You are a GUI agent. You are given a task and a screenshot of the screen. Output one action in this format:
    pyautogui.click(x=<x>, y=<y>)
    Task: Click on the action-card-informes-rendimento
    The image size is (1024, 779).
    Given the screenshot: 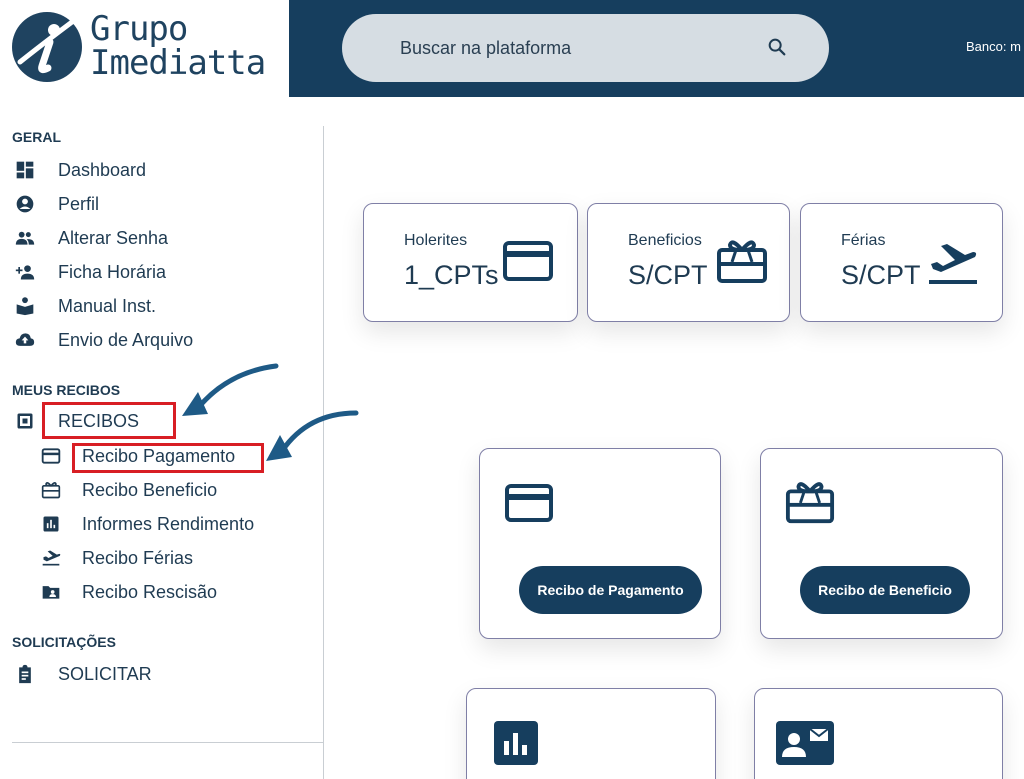 What is the action you would take?
    pyautogui.click(x=591, y=733)
    